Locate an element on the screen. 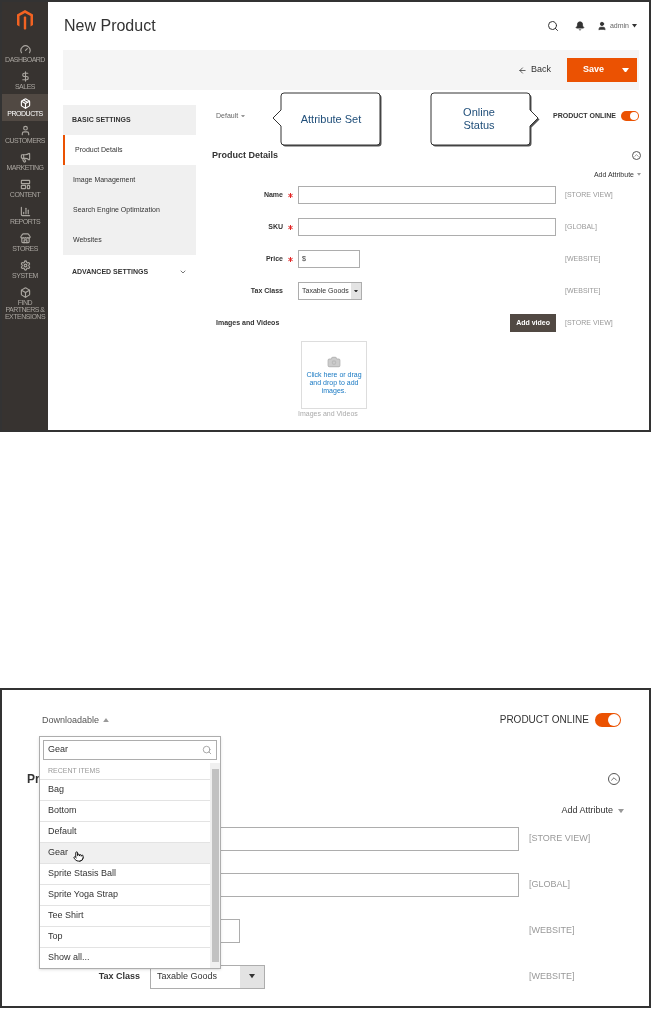 The height and width of the screenshot is (1010, 651). dropdown-option: Sprite Stasis Ball is located at coordinates (125, 873).